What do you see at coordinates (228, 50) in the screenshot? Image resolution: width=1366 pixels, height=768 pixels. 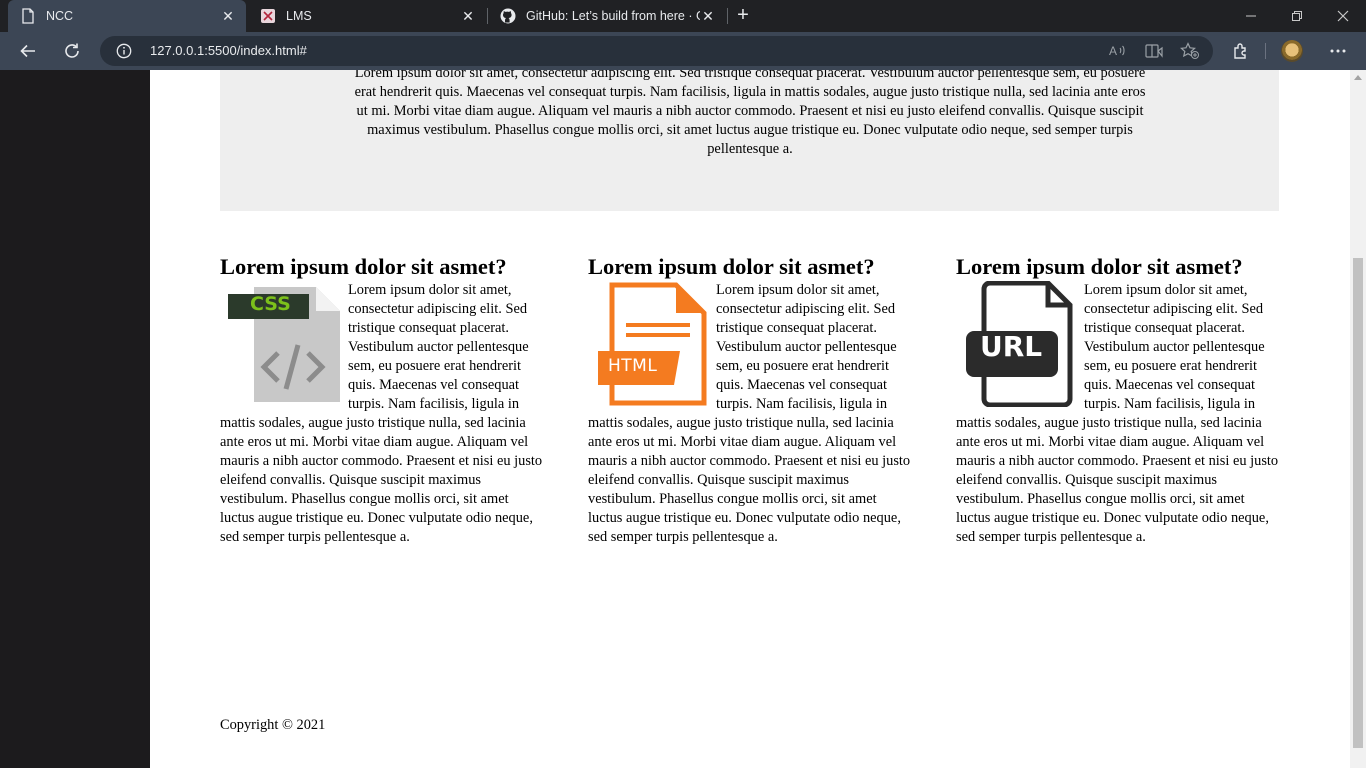 I see `url-text: 127.0.0.1:5500/index.html#` at bounding box center [228, 50].